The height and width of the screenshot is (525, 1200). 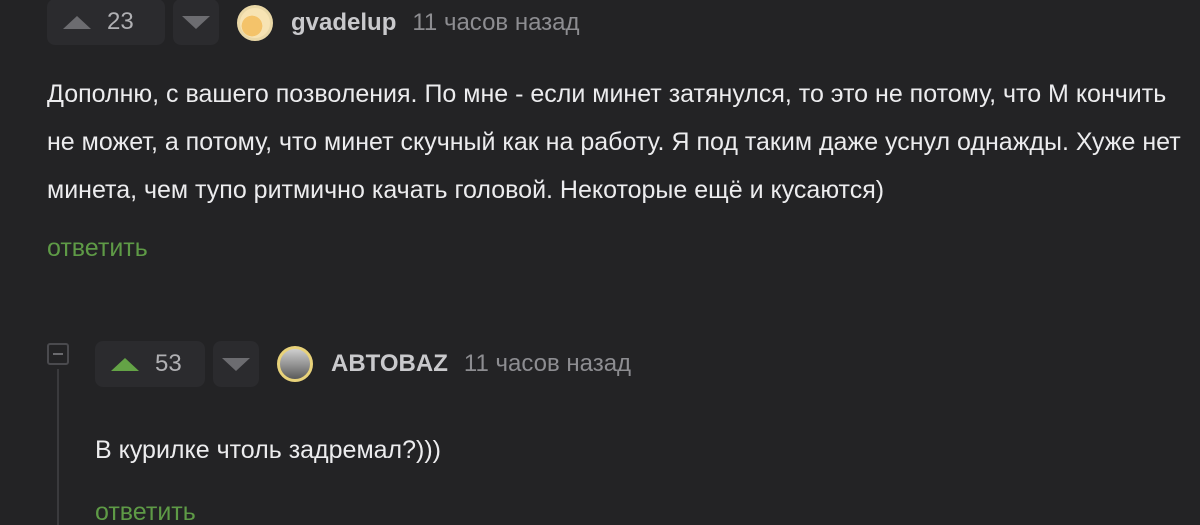 I want to click on username: gvadelup, so click(x=343, y=23).